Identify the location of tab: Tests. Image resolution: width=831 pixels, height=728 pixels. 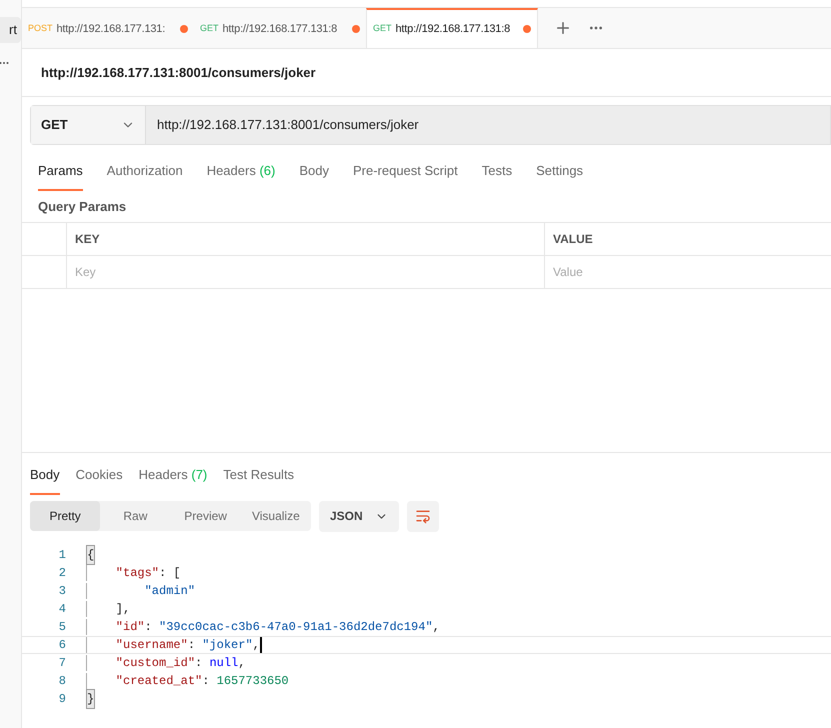
(497, 173).